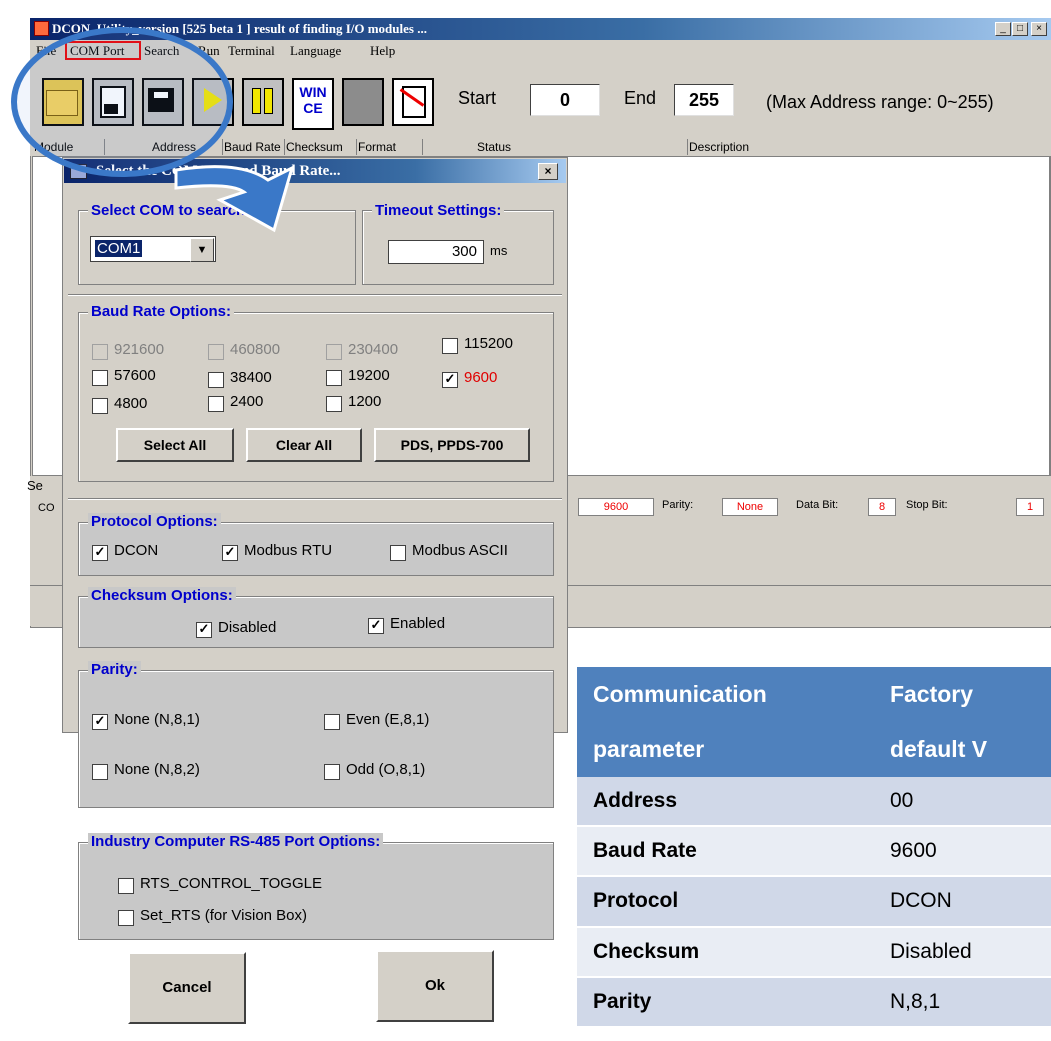 Image resolution: width=1051 pixels, height=1041 pixels. What do you see at coordinates (725, 750) in the screenshot?
I see `header-param-line2: parameter` at bounding box center [725, 750].